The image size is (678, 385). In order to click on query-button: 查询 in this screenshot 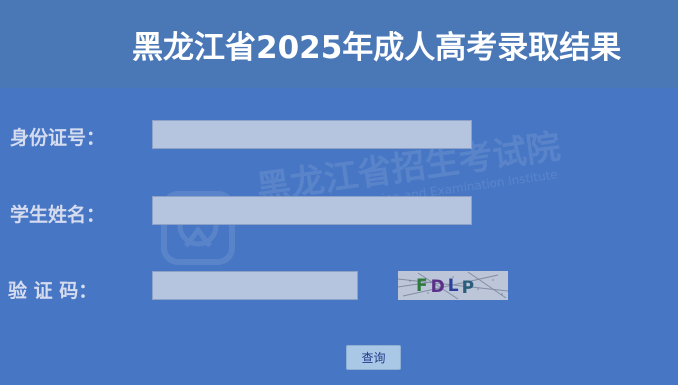, I will do `click(373, 357)`.